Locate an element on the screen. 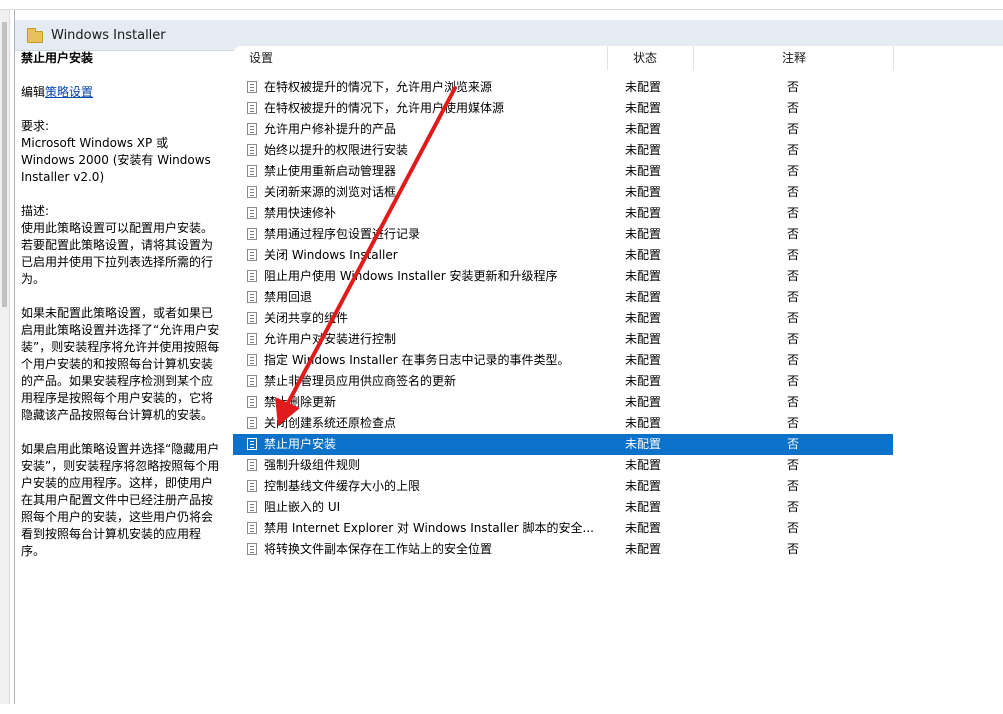 Image resolution: width=1003 pixels, height=714 pixels. annotation-arrow is located at coordinates (366, 256).